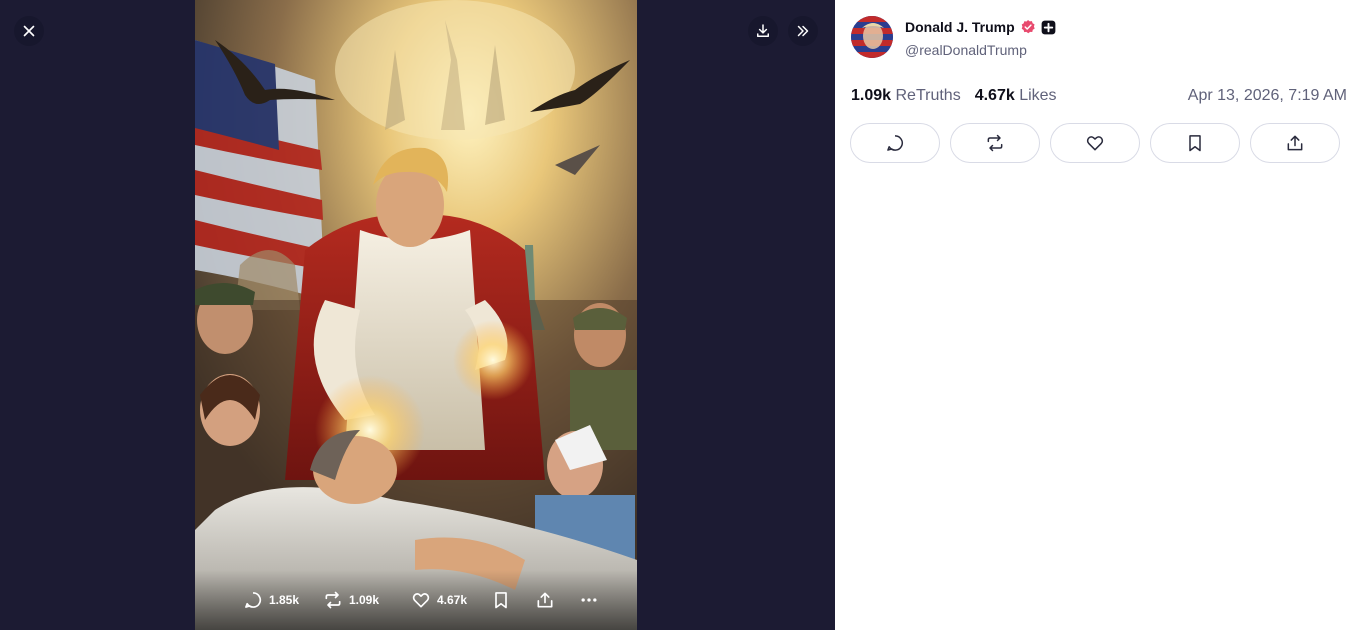 This screenshot has width=1362, height=630. I want to click on verified-badge-icon, so click(1028, 27).